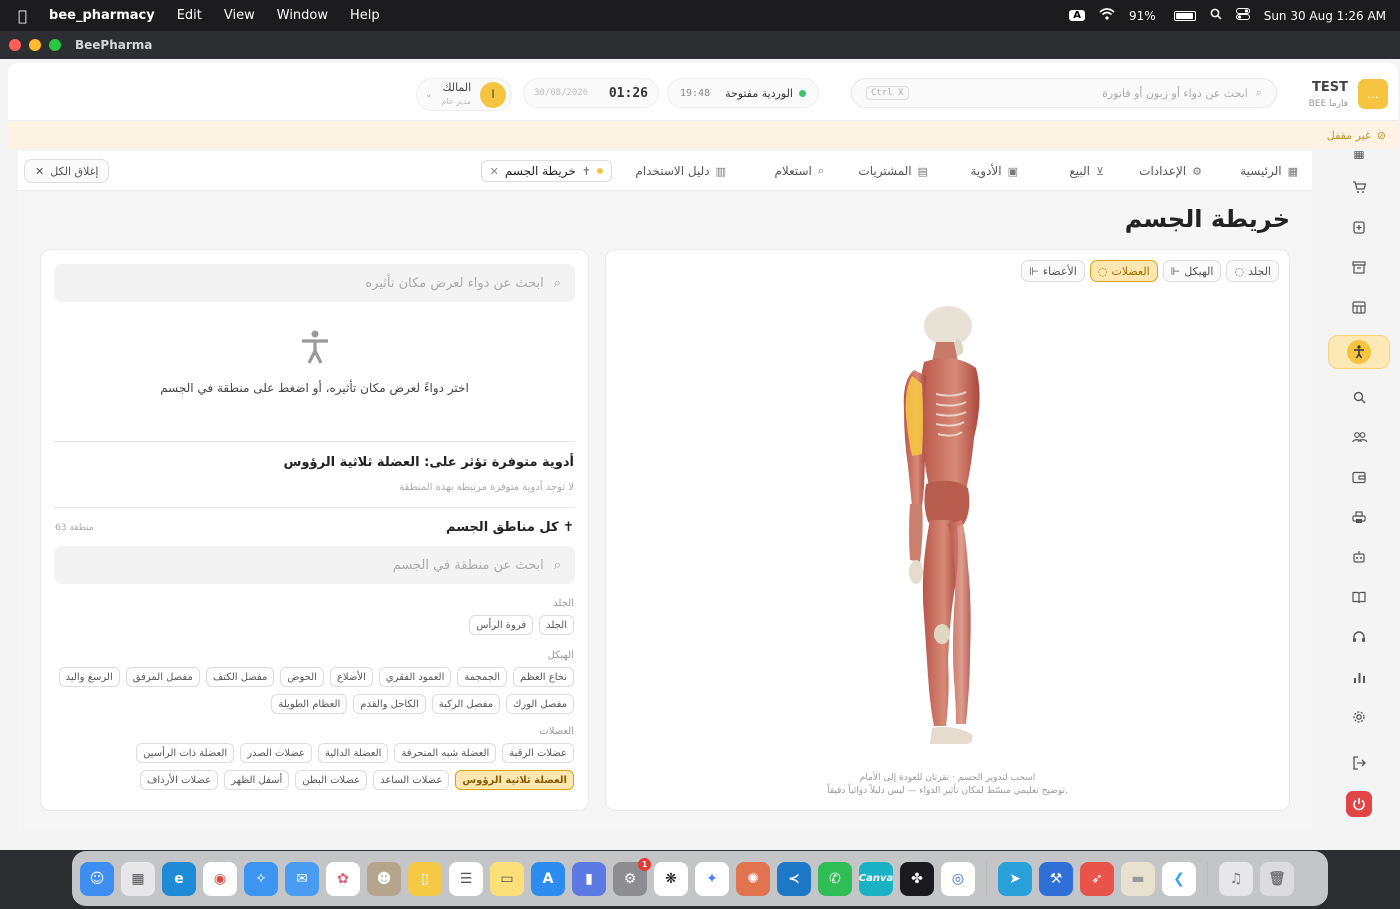  I want to click on region-chip: الرسغ واليد, so click(89, 677).